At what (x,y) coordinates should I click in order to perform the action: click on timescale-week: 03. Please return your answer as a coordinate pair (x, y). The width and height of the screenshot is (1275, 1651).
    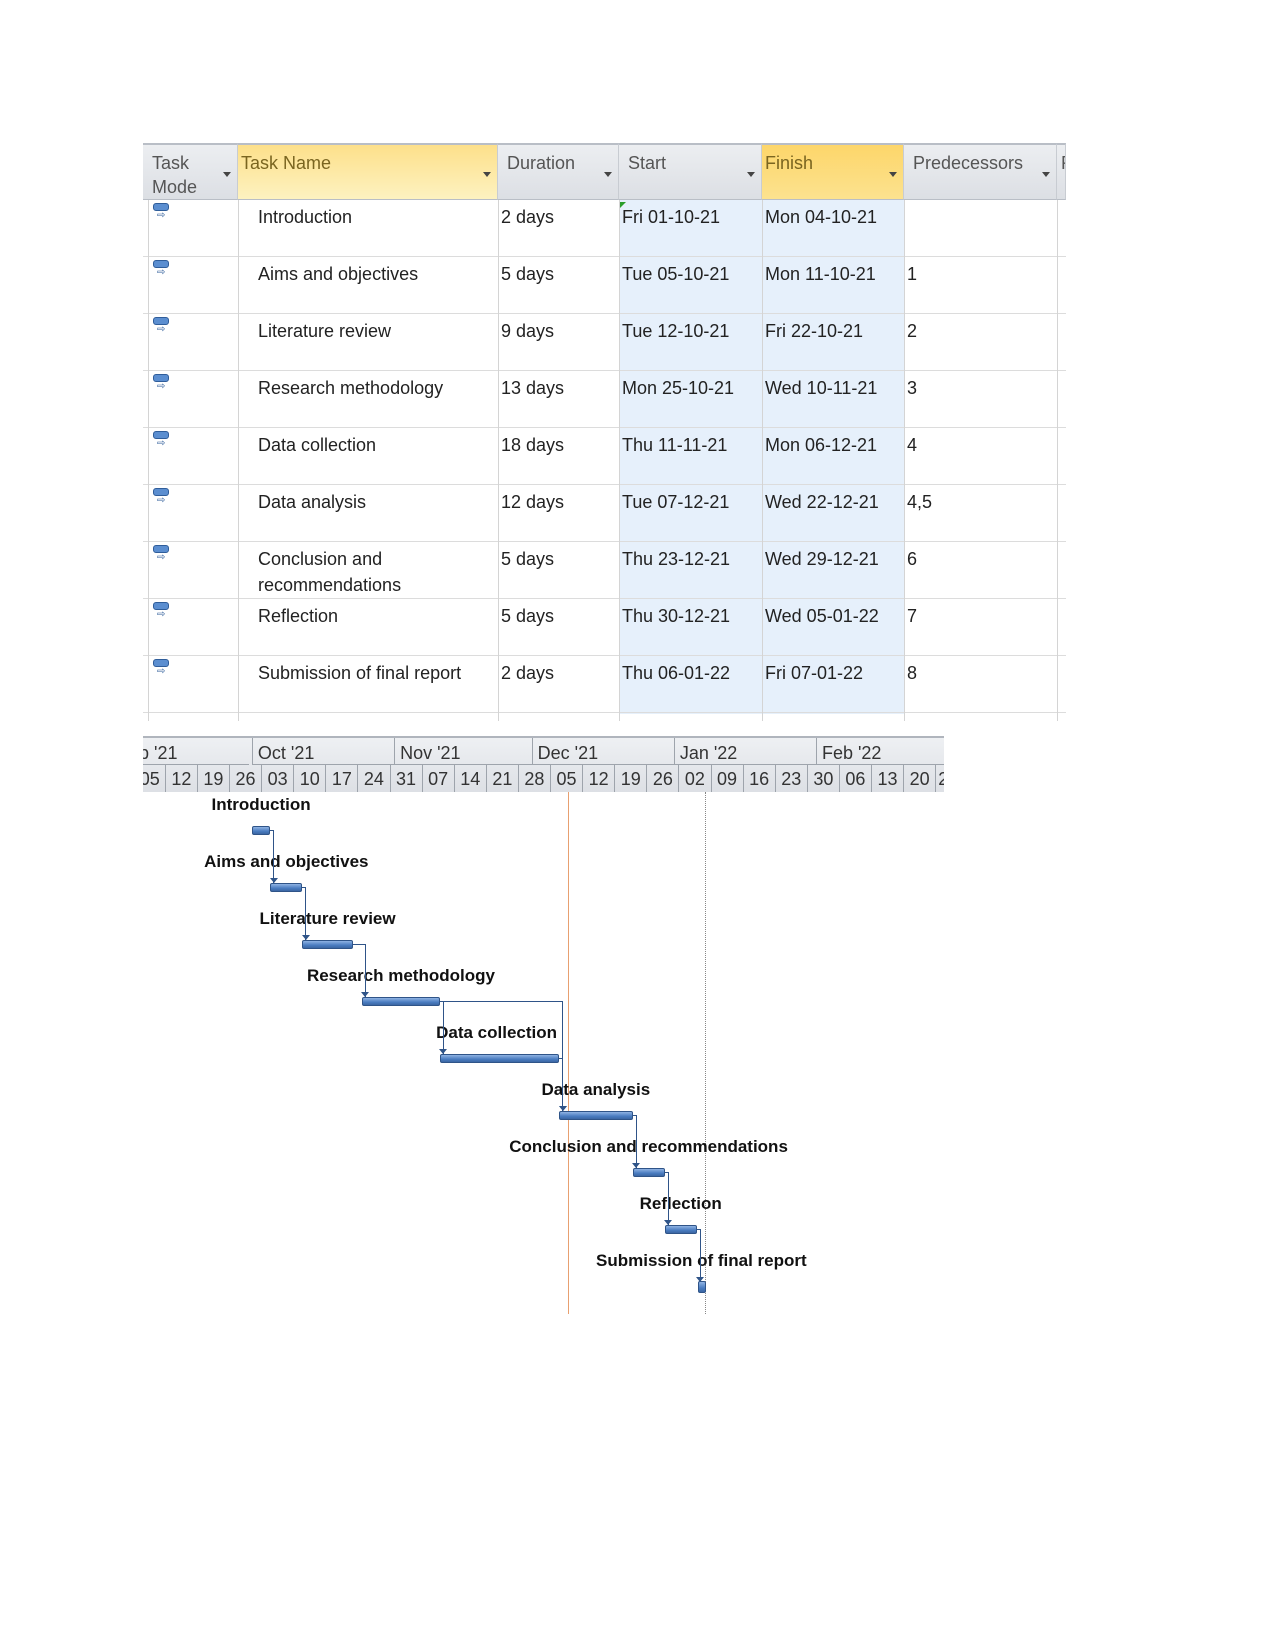
    Looking at the image, I should click on (277, 778).